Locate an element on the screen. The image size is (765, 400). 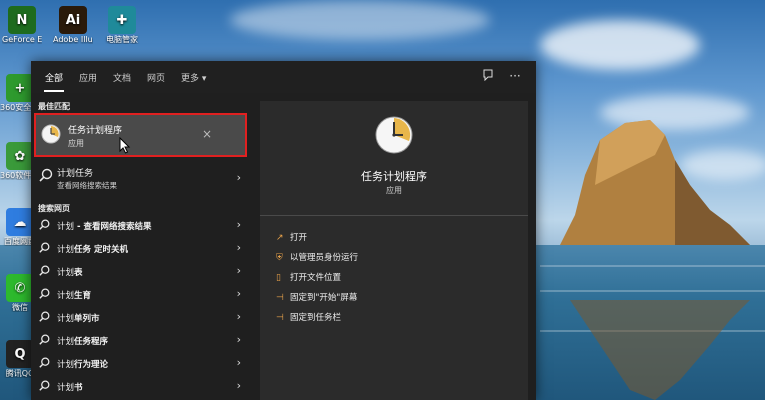
desktop-icon-label: 电脑管家 is located at coordinates (122, 39).